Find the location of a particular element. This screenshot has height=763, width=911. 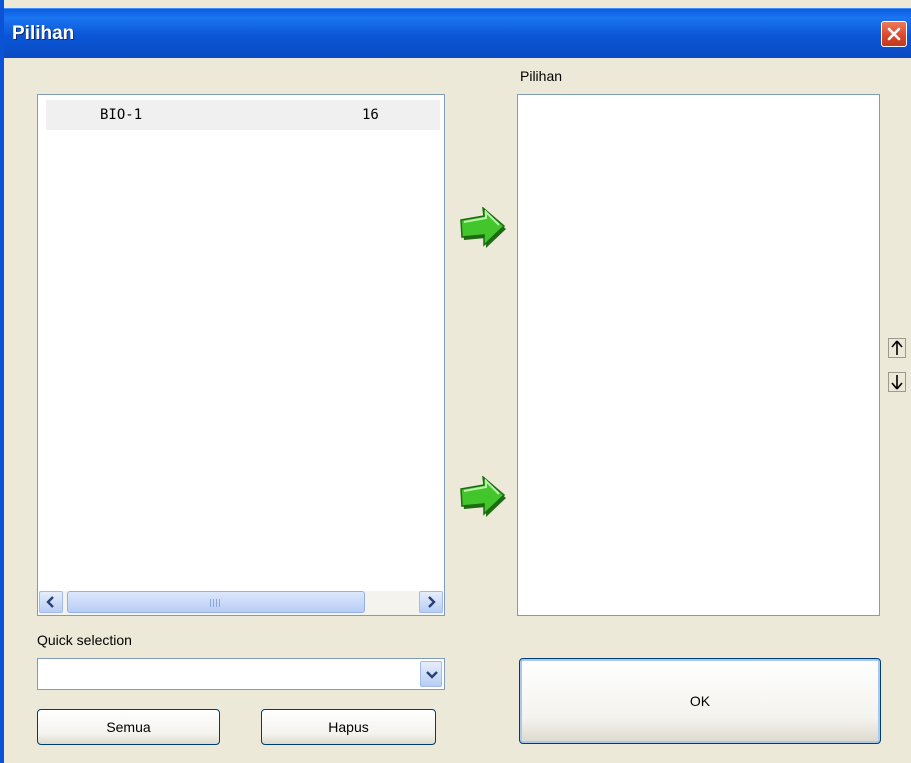

list-item-name: BIO-1 is located at coordinates (121, 115).